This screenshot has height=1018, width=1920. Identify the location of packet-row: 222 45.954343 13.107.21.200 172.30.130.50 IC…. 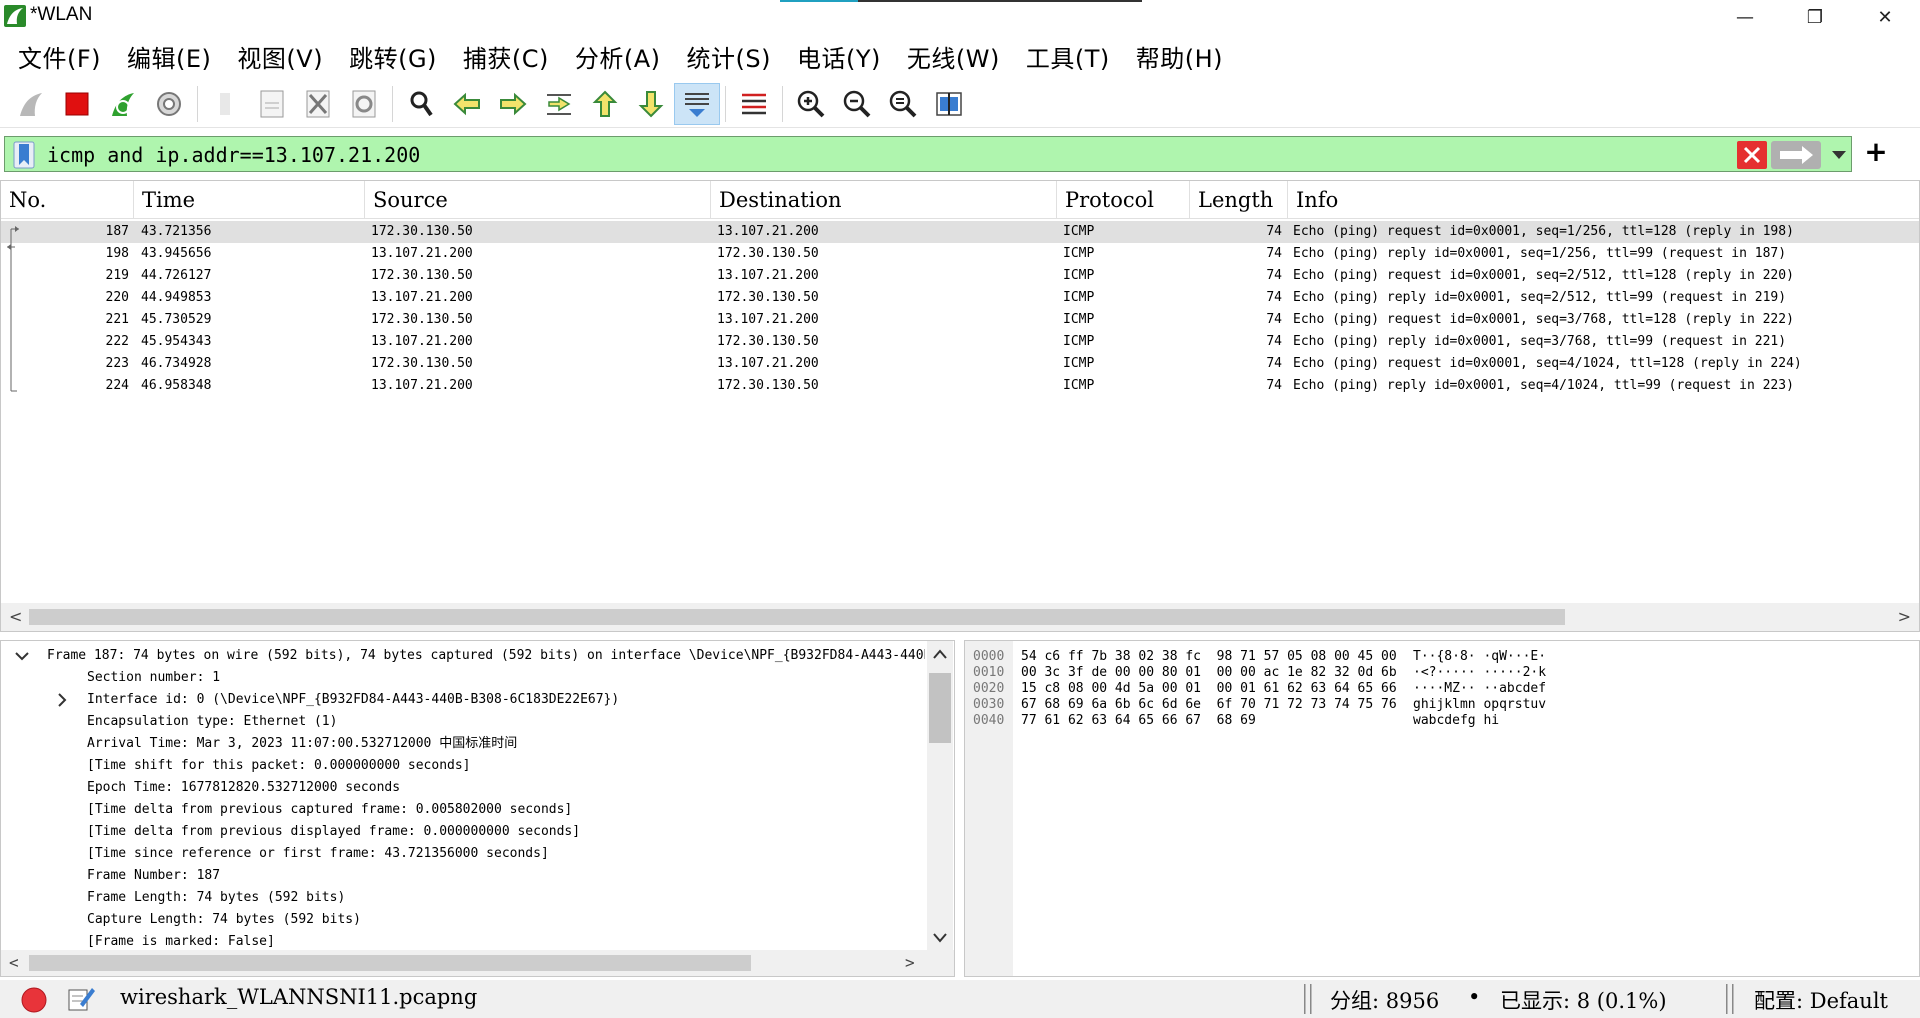
(960, 342).